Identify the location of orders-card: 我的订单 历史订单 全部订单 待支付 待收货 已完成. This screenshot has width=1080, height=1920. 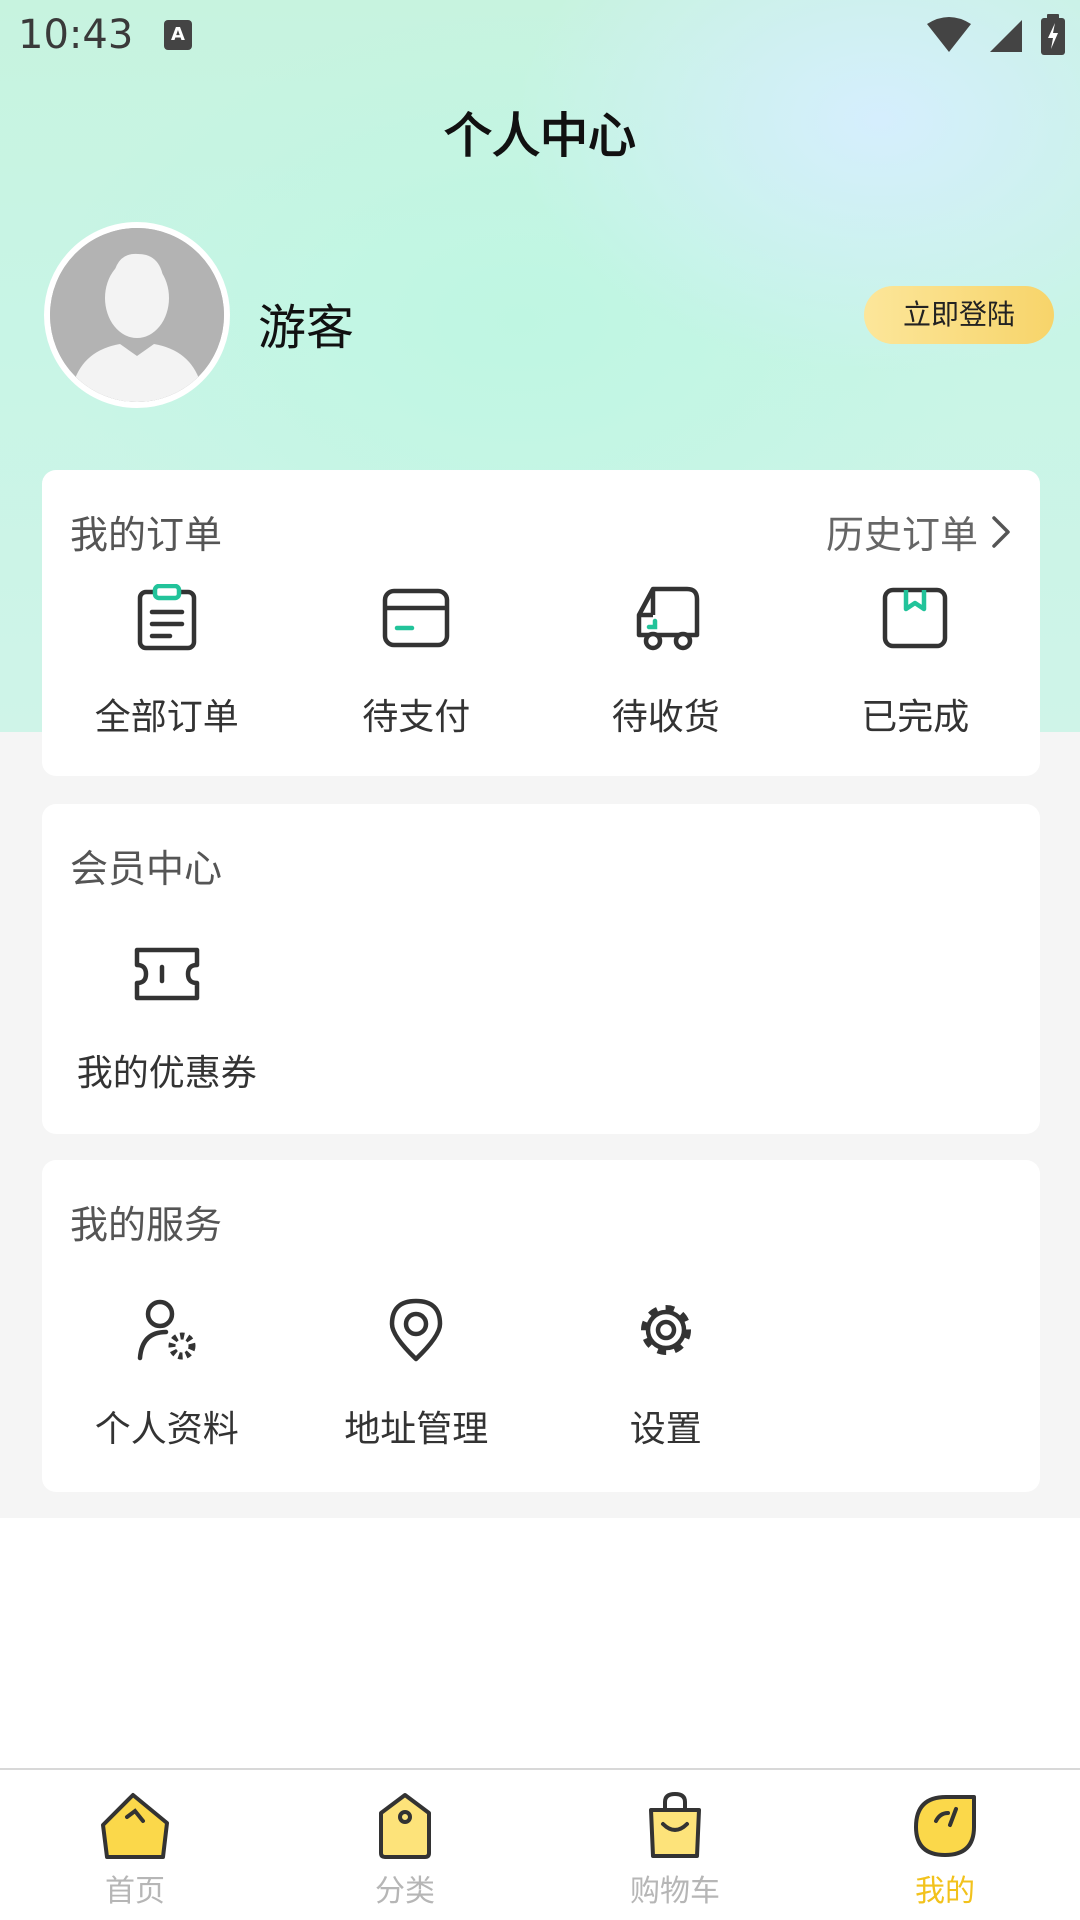
(541, 623).